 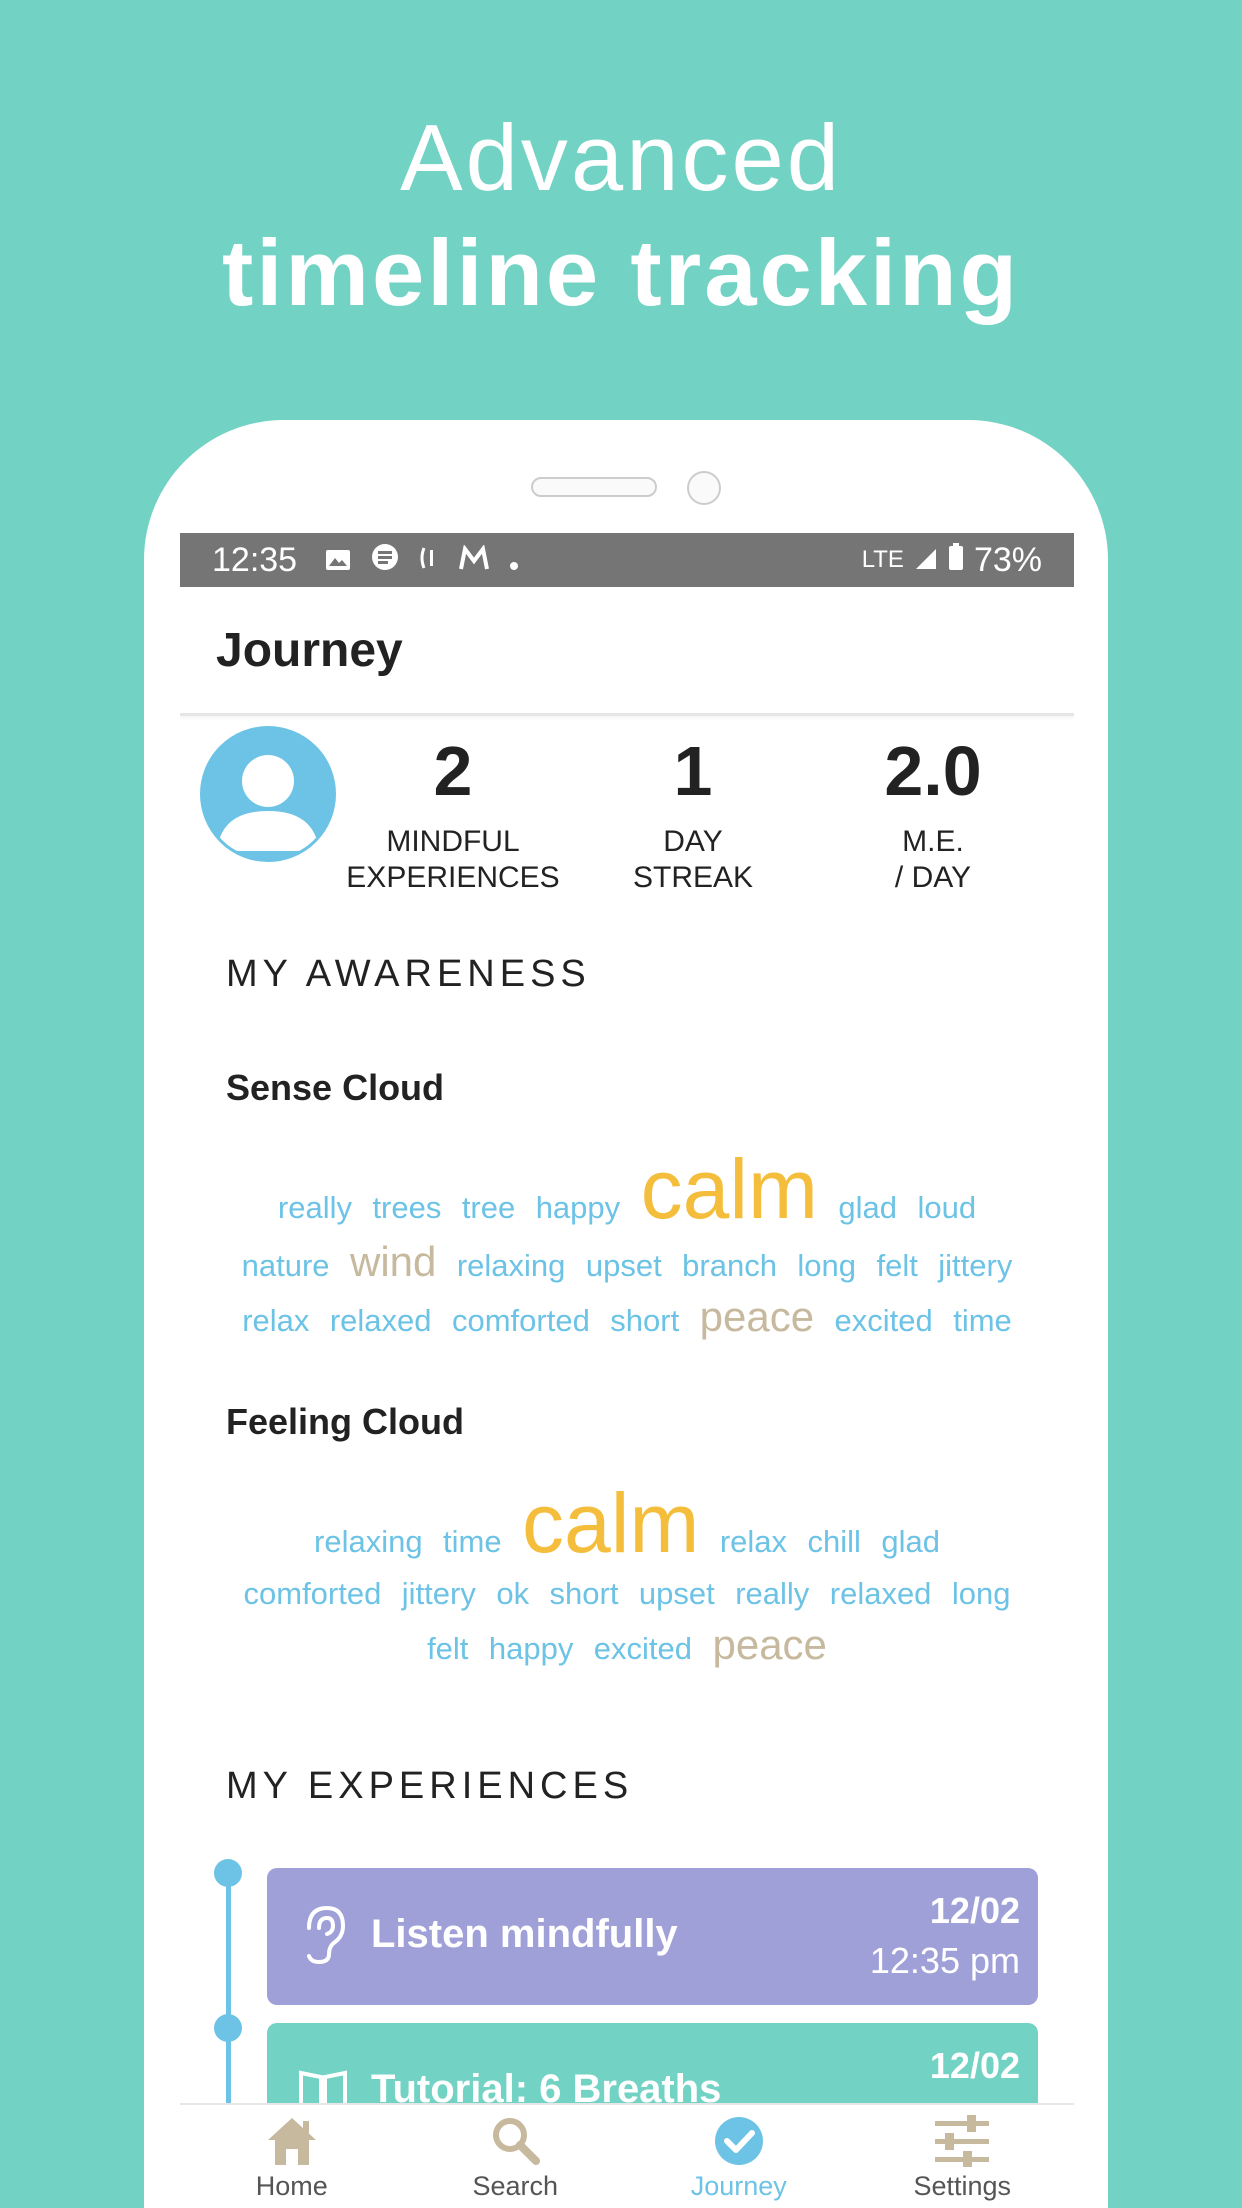 I want to click on stat-me-per-day: 2.0 M.E. / DAY, so click(x=933, y=811).